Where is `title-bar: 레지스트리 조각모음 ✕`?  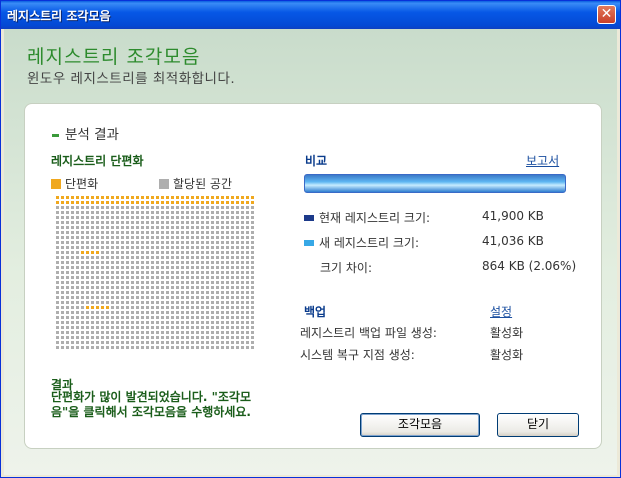 title-bar: 레지스트리 조각모음 ✕ is located at coordinates (310, 15).